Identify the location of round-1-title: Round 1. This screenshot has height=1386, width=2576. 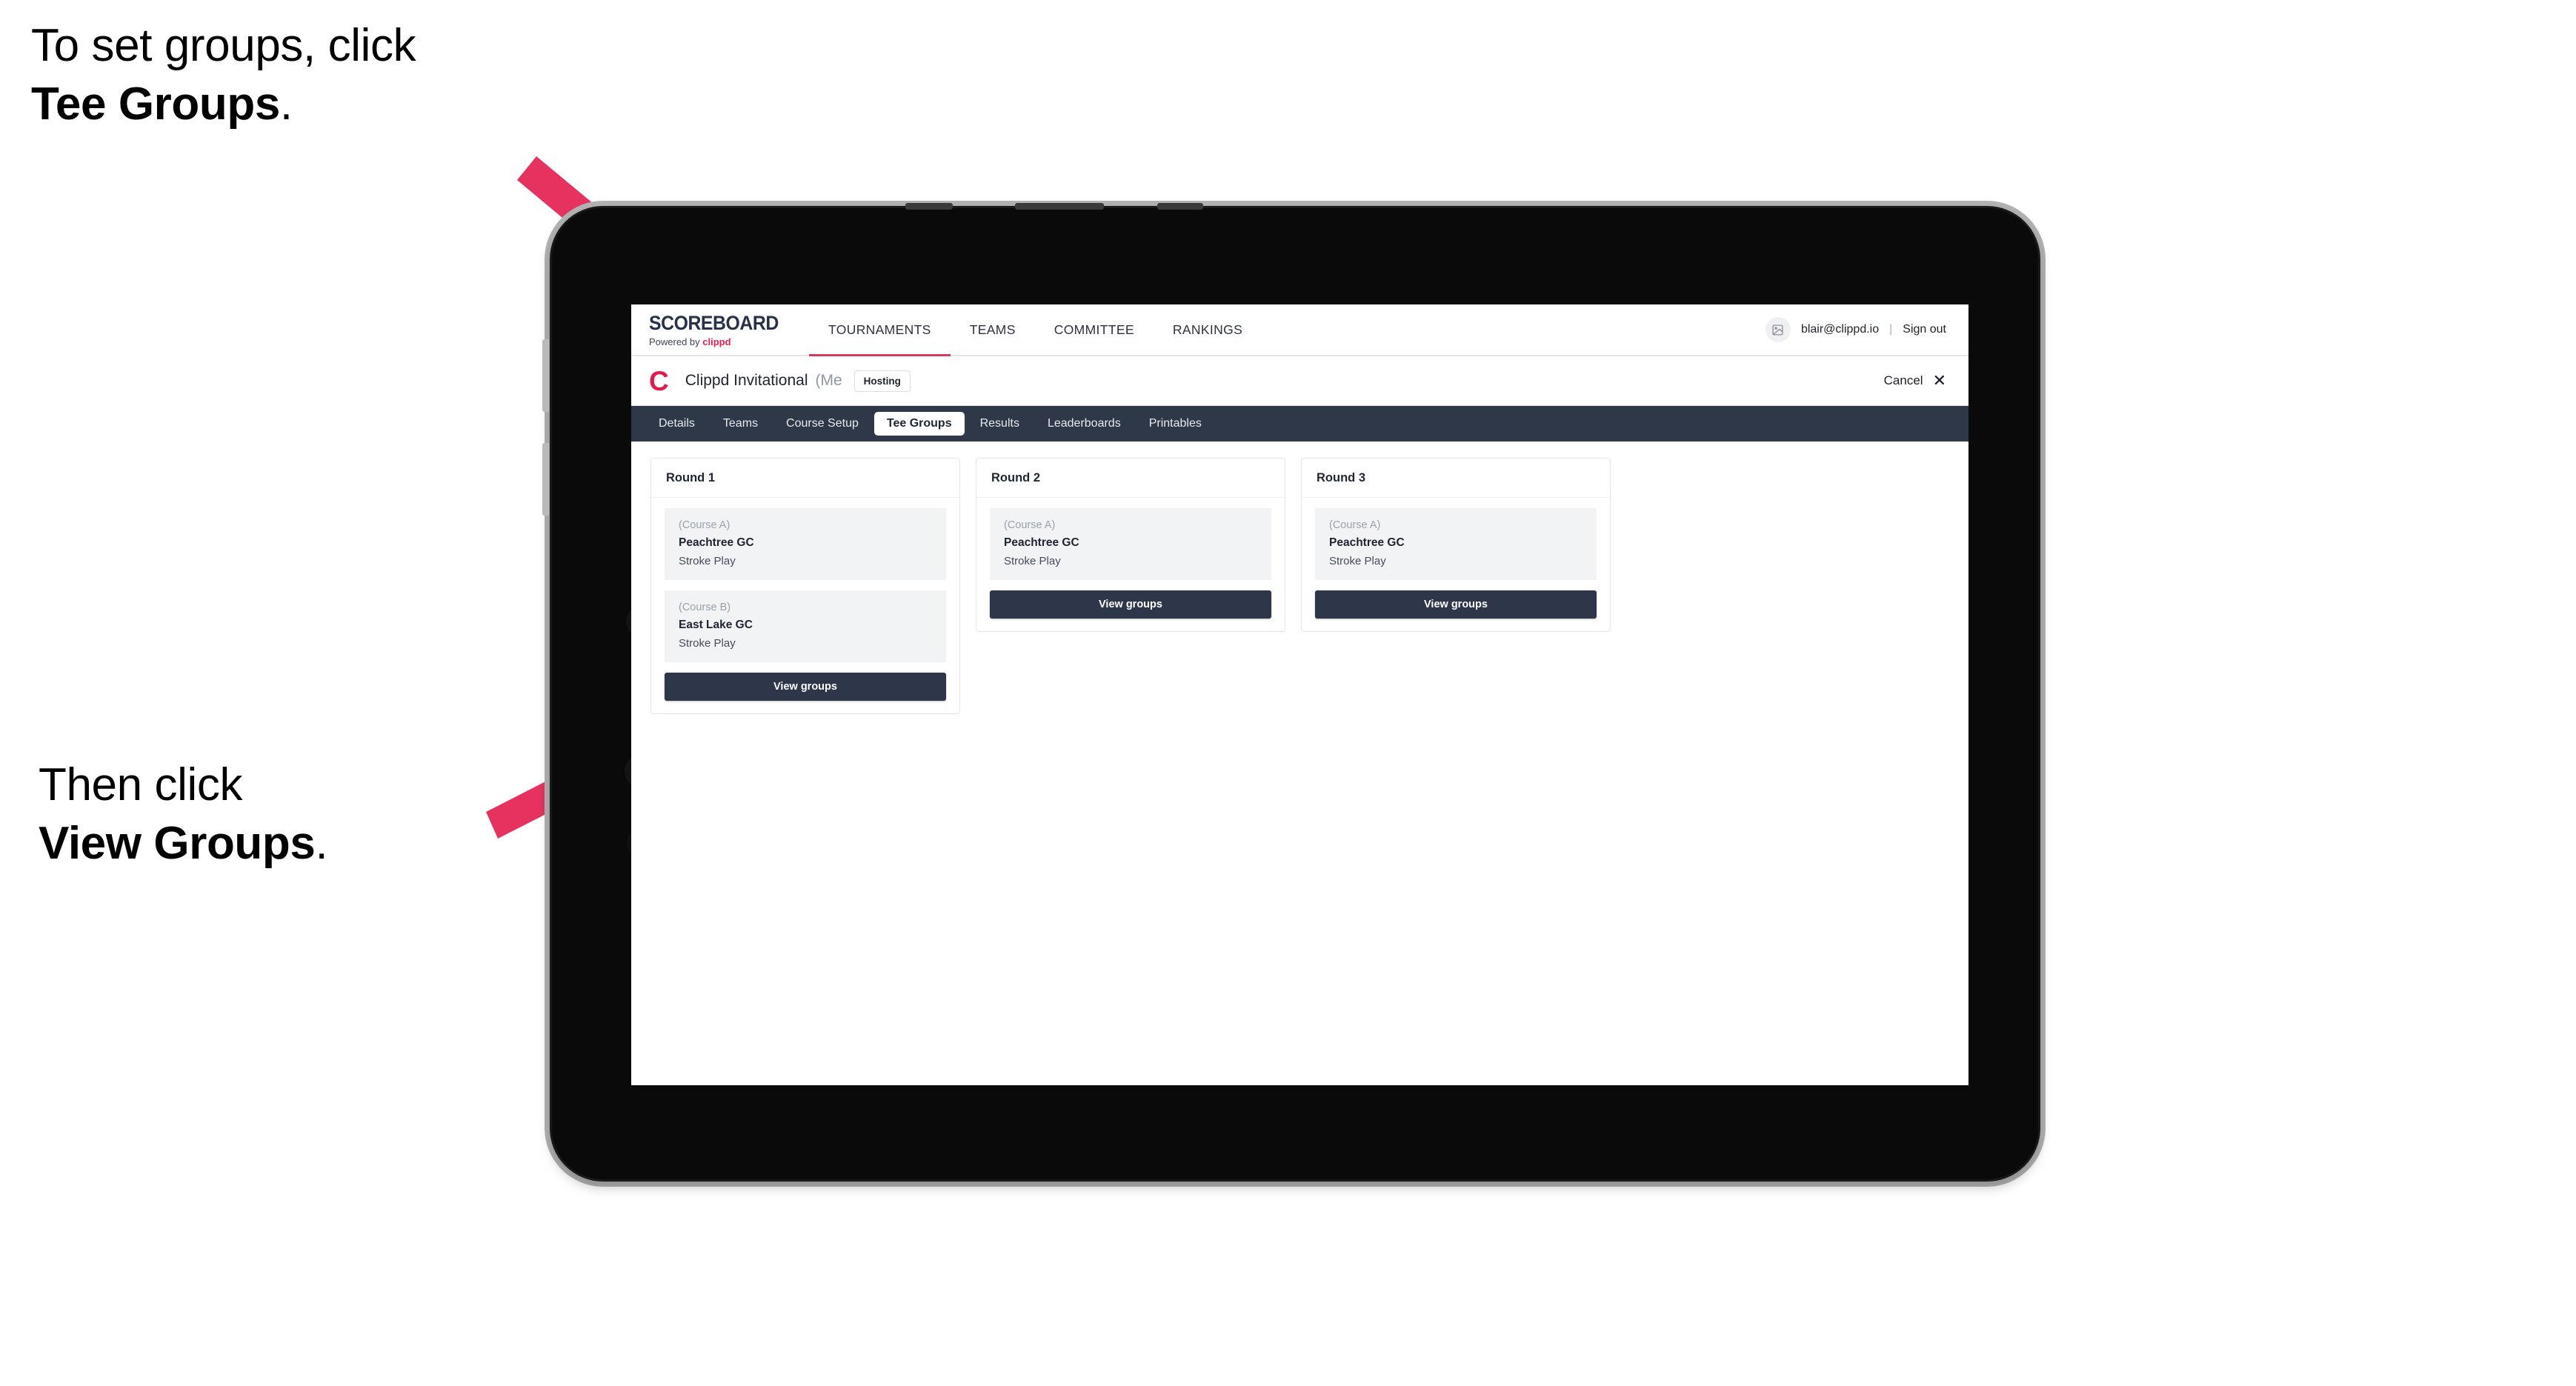
(690, 477).